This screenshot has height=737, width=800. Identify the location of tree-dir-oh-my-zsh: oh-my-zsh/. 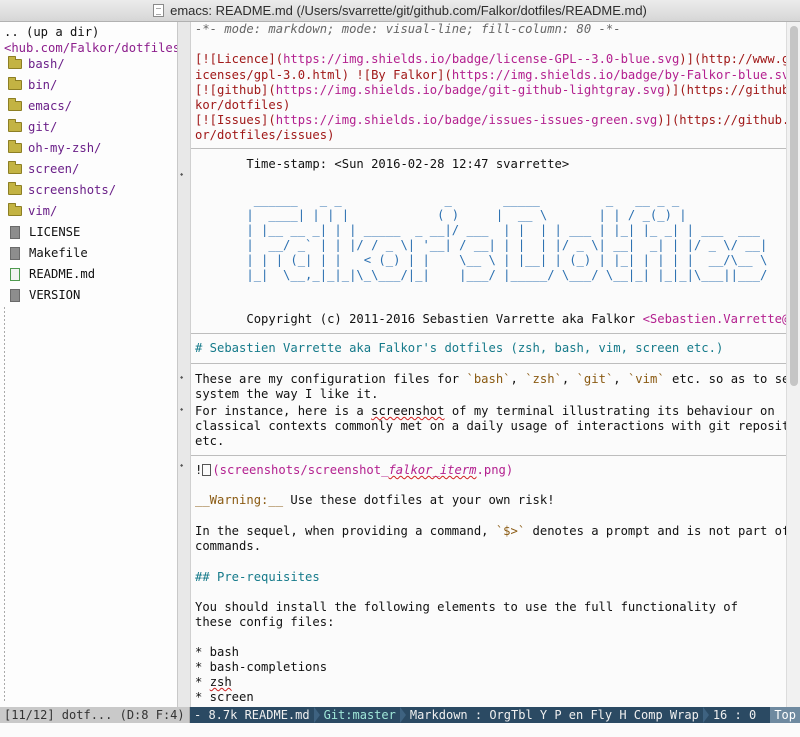
(54, 148).